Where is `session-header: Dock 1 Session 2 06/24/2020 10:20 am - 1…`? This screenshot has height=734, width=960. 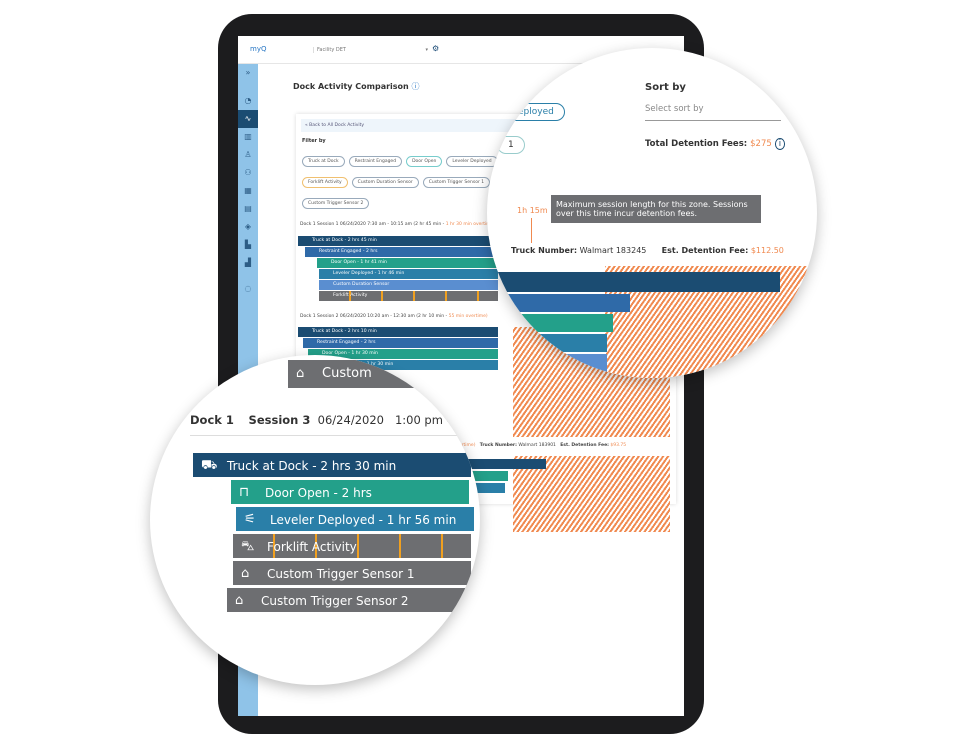
session-header: Dock 1 Session 2 06/24/2020 10:20 am - 1… is located at coordinates (394, 316).